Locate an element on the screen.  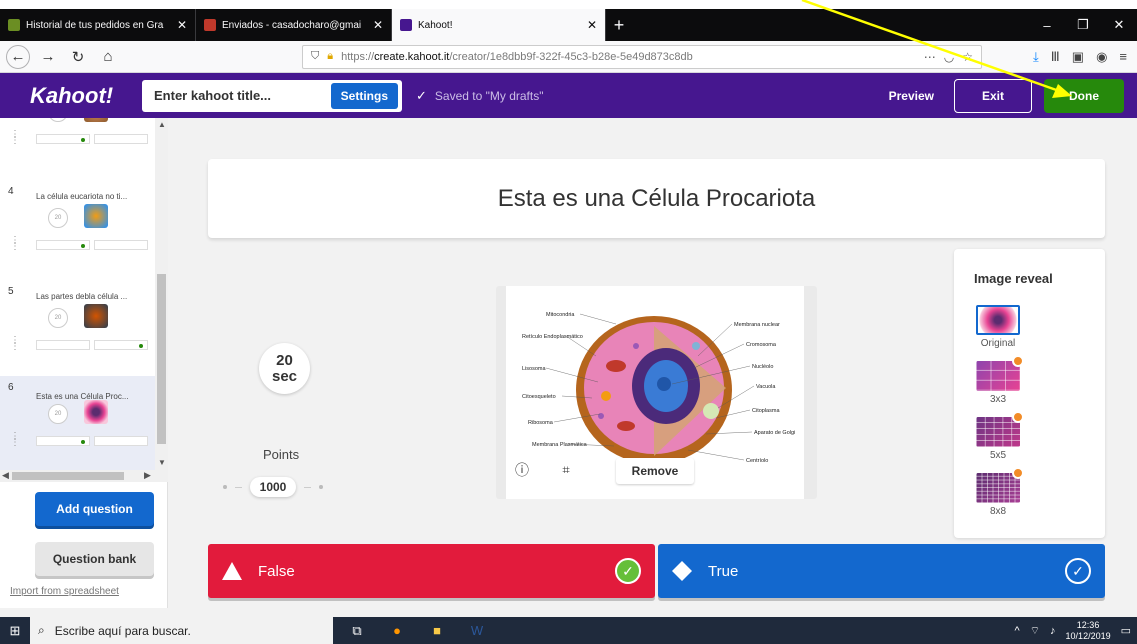
label-lisosoma: Lisosoma is located at coordinates (534, 369).